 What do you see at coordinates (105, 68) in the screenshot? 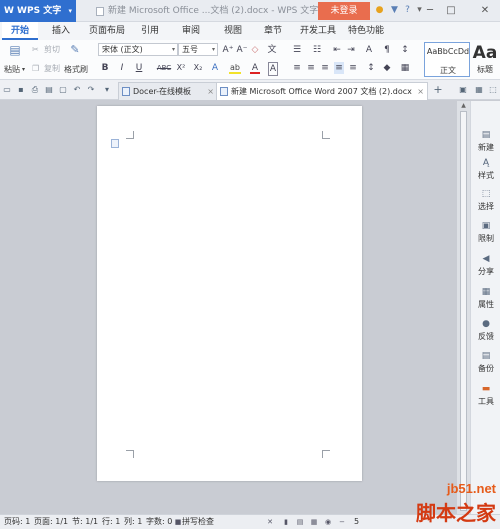
I see `bold-button: B` at bounding box center [105, 68].